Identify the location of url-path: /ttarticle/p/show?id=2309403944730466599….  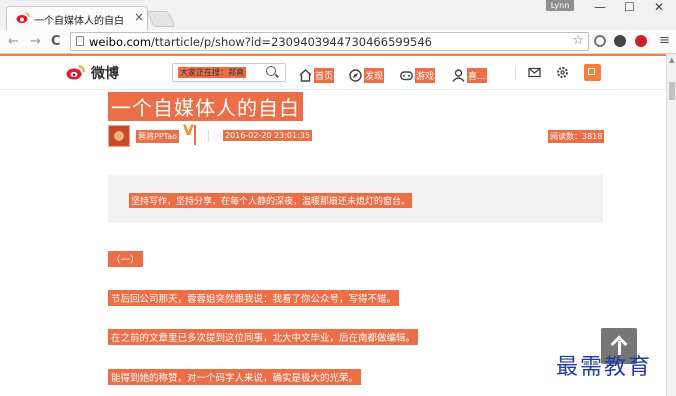
(291, 42).